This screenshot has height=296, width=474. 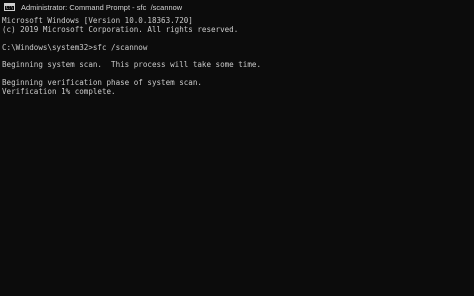 What do you see at coordinates (59, 92) in the screenshot?
I see `console-line: Verification 1% complete.` at bounding box center [59, 92].